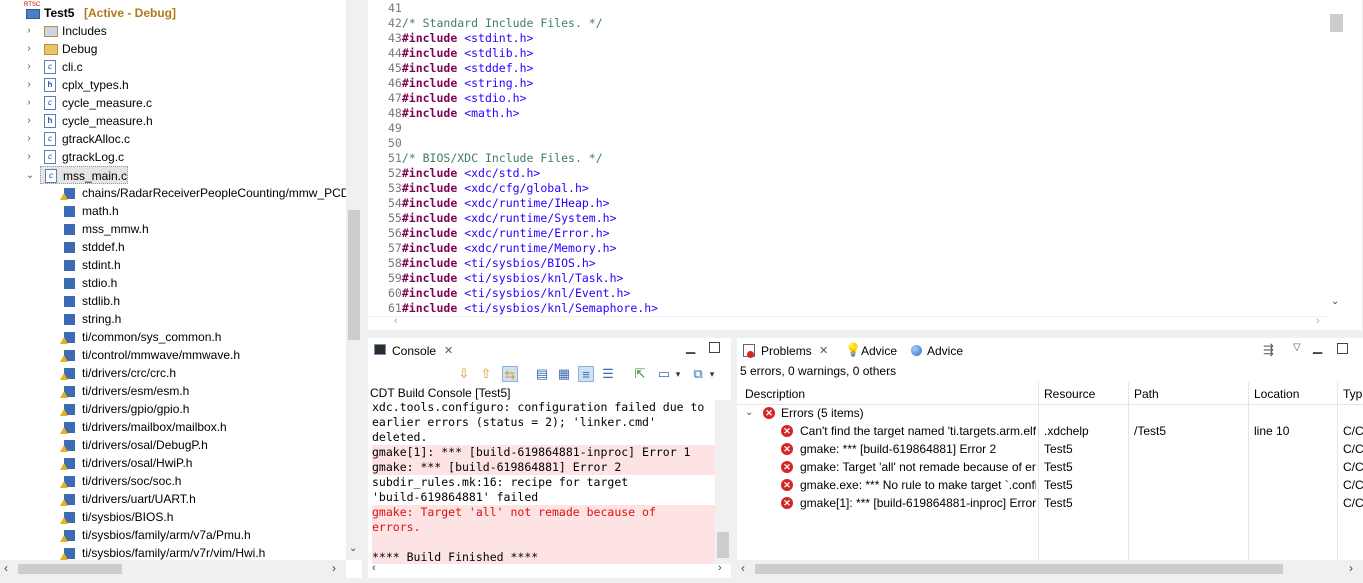  I want to click on column-type: Typ, so click(1352, 394).